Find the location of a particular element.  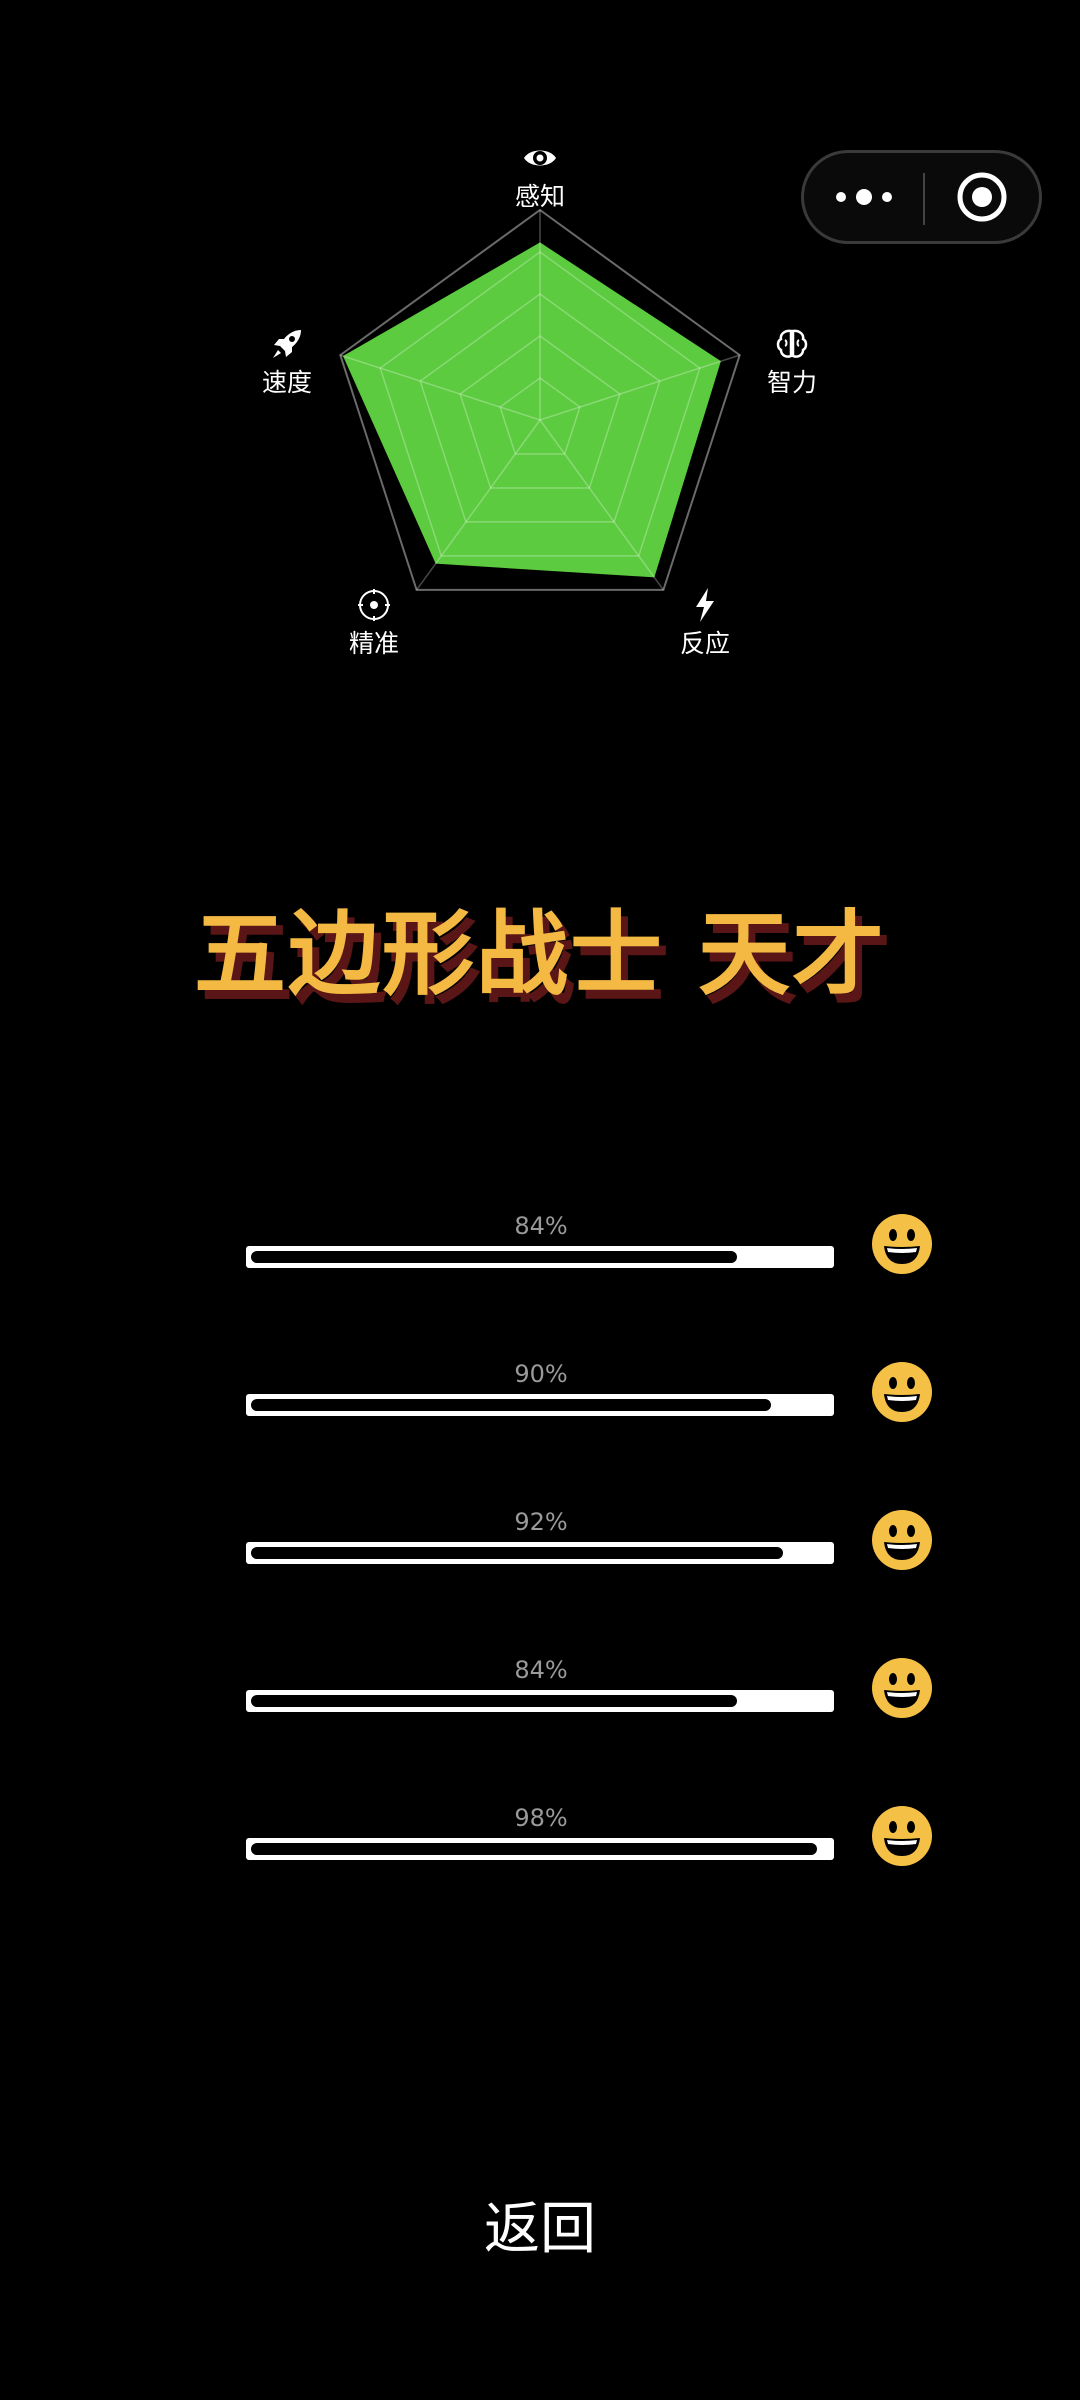

target-icon is located at coordinates (374, 605).